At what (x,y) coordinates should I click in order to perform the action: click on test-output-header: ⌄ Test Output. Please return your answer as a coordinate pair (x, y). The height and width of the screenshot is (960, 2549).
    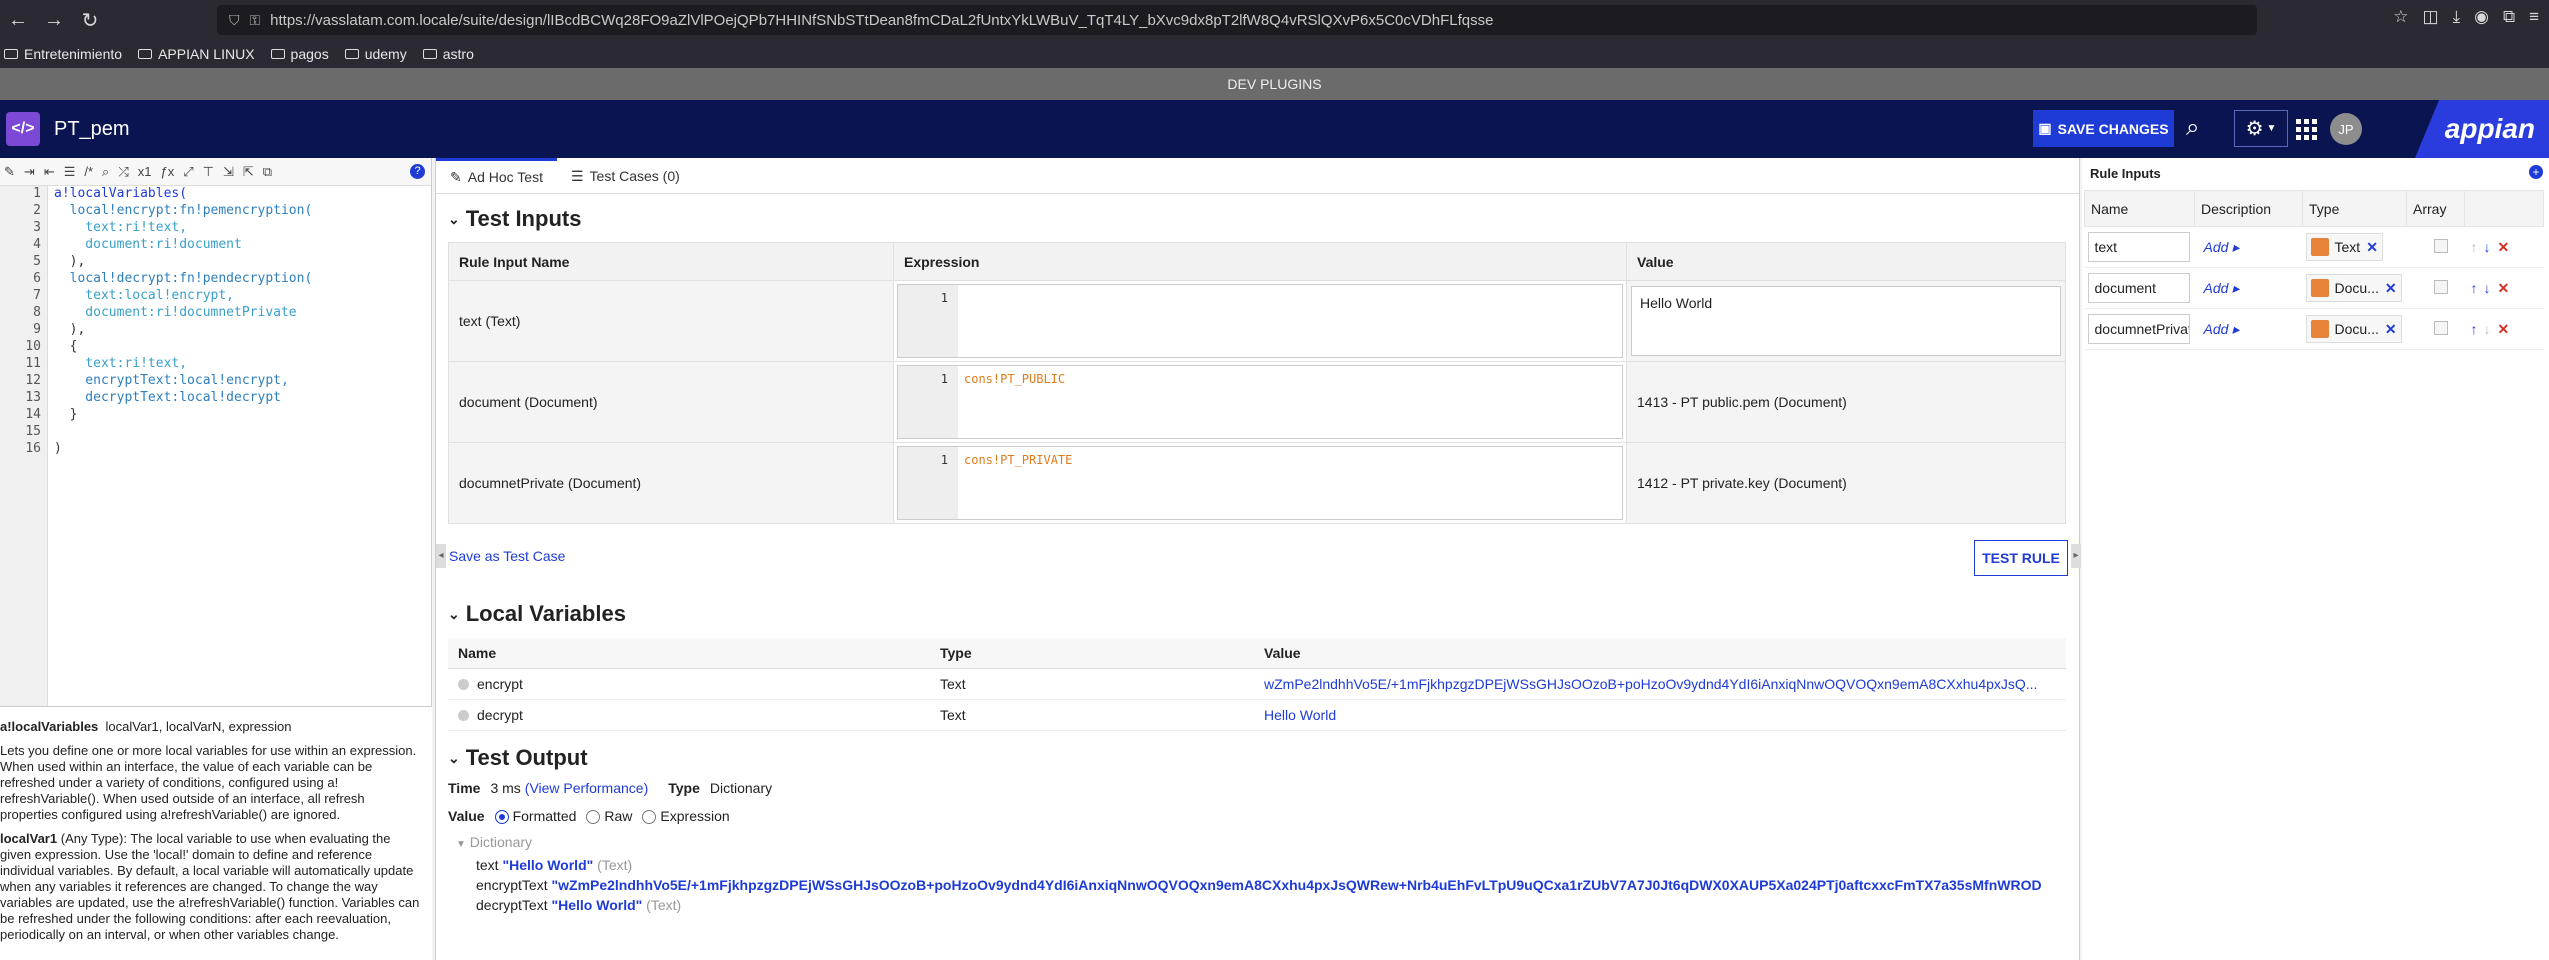
    Looking at the image, I should click on (518, 758).